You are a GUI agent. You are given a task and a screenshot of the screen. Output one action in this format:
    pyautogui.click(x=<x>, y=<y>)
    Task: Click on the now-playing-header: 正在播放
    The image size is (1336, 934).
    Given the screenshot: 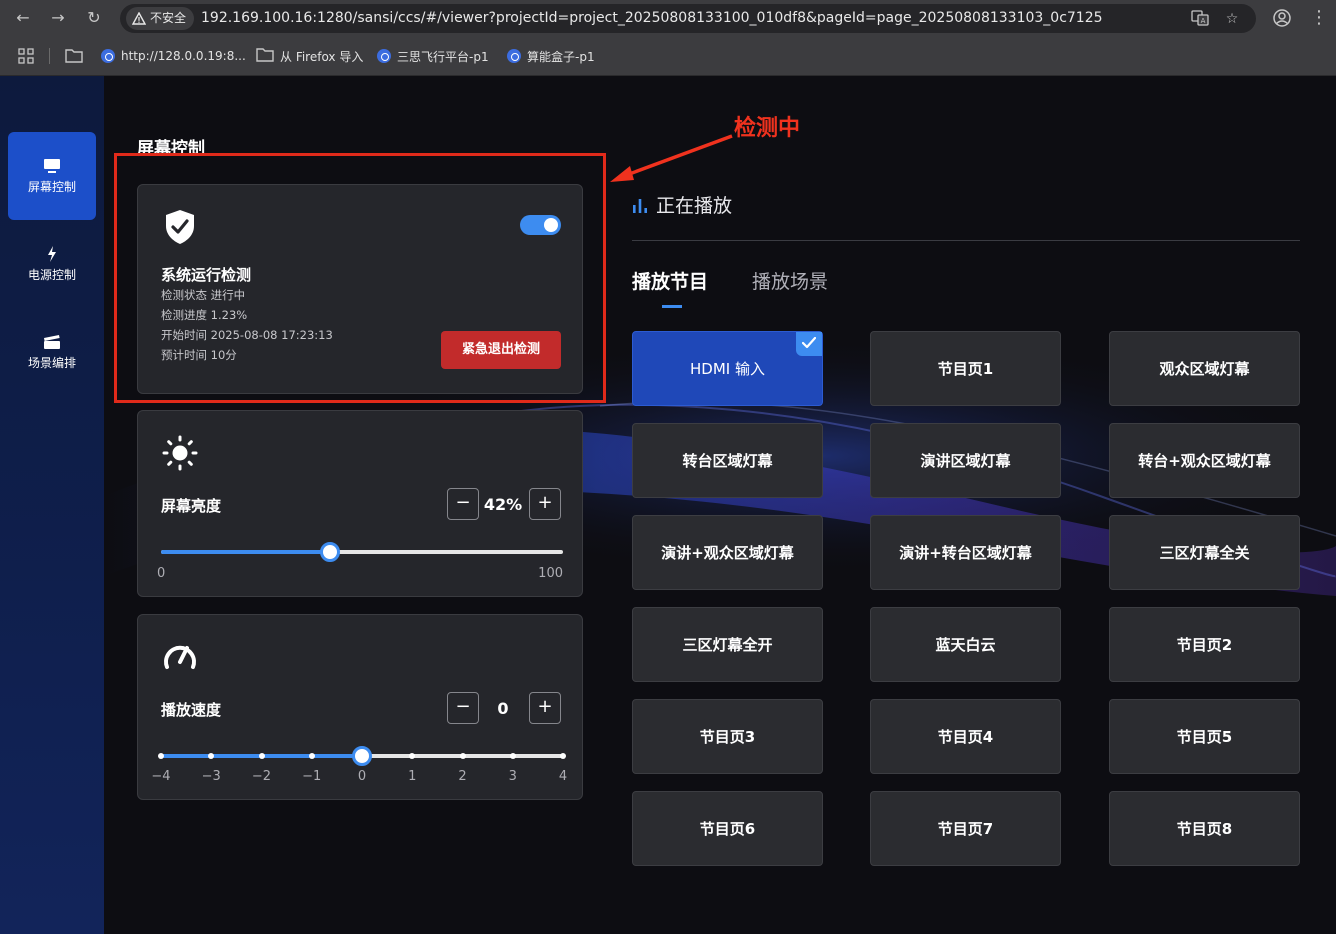 What is the action you would take?
    pyautogui.click(x=682, y=204)
    